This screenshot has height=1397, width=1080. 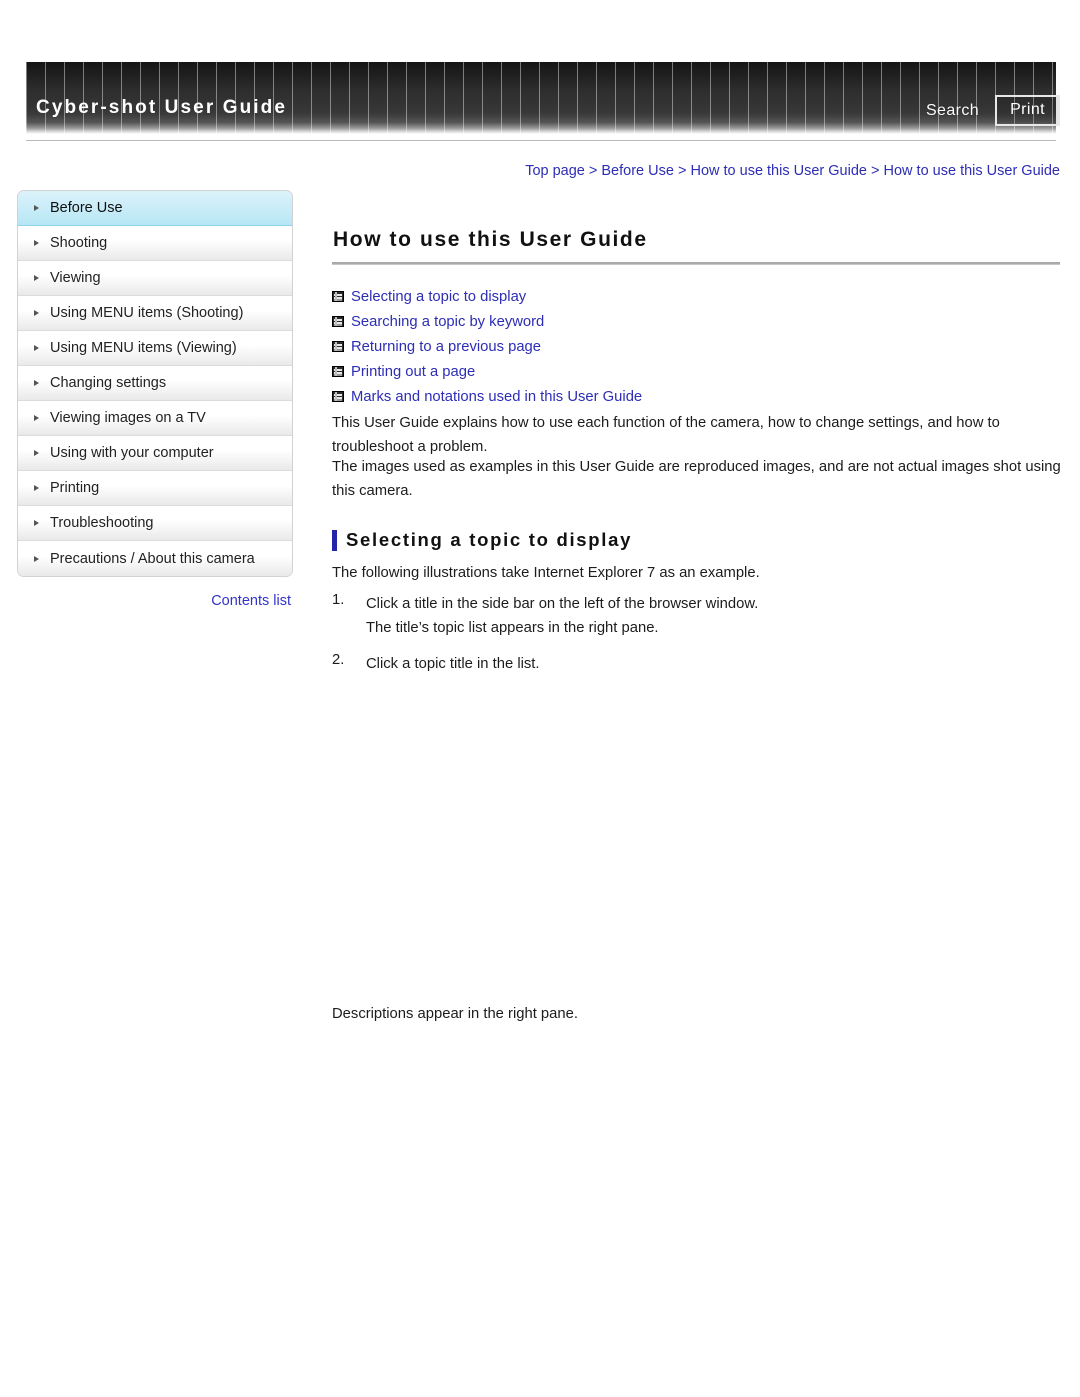 I want to click on title-divider, so click(x=696, y=263).